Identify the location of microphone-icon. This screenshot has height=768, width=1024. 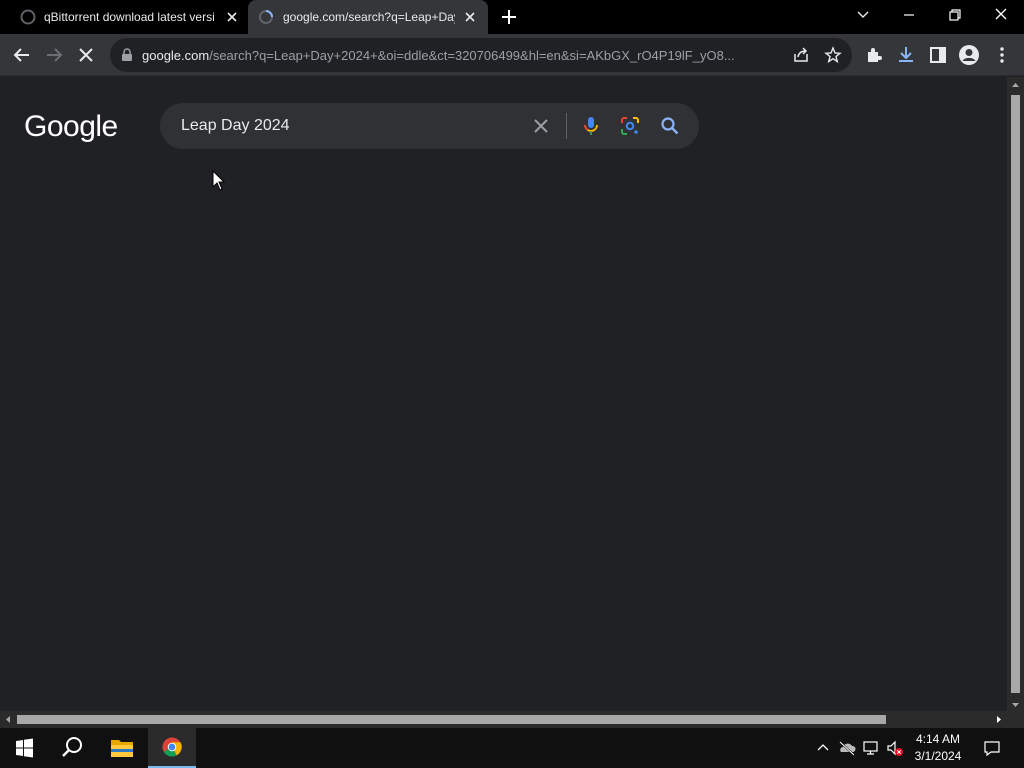
(591, 126).